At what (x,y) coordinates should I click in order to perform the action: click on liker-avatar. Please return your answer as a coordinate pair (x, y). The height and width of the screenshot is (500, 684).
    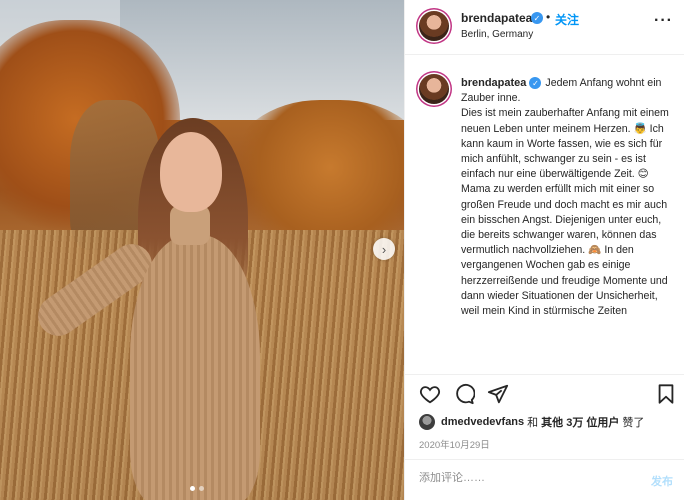
    Looking at the image, I should click on (427, 422).